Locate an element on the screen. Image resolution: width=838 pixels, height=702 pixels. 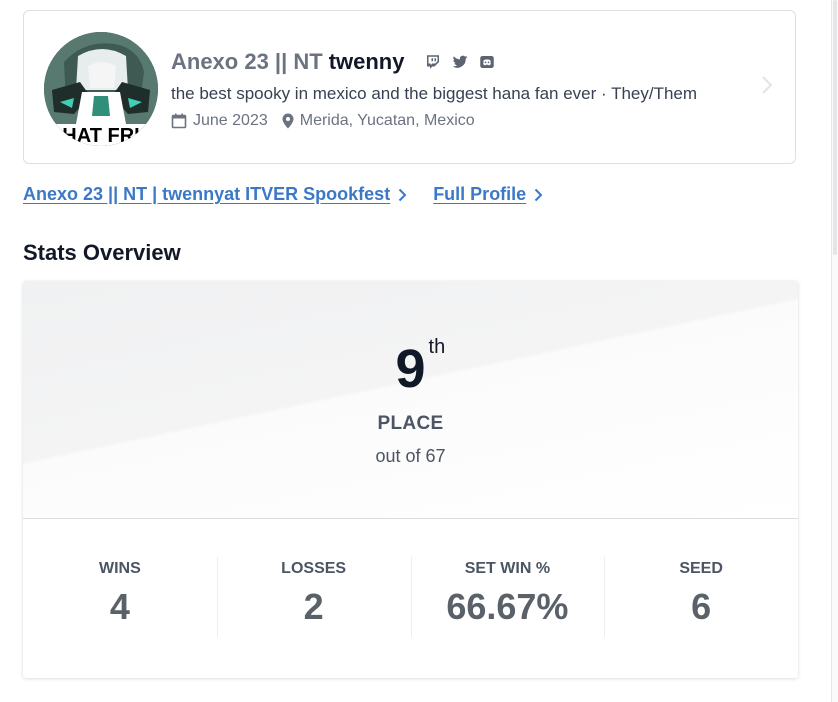
social-links is located at coordinates (460, 62).